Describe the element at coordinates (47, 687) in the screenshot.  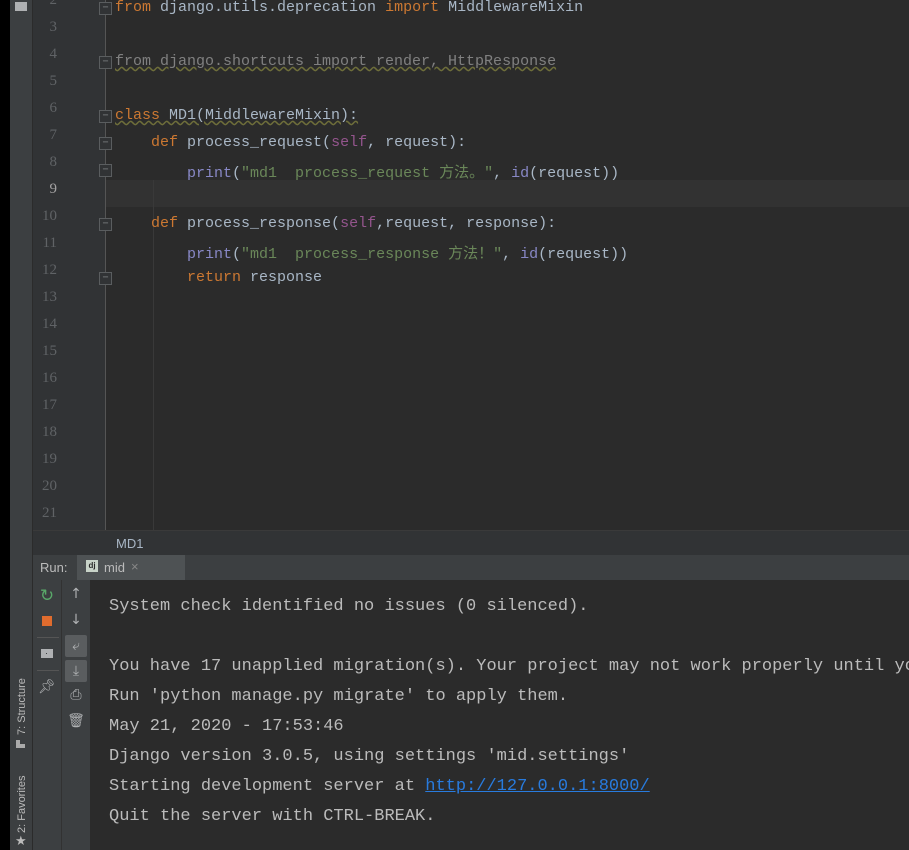
I see `pin-icon: 📌︎` at that location.